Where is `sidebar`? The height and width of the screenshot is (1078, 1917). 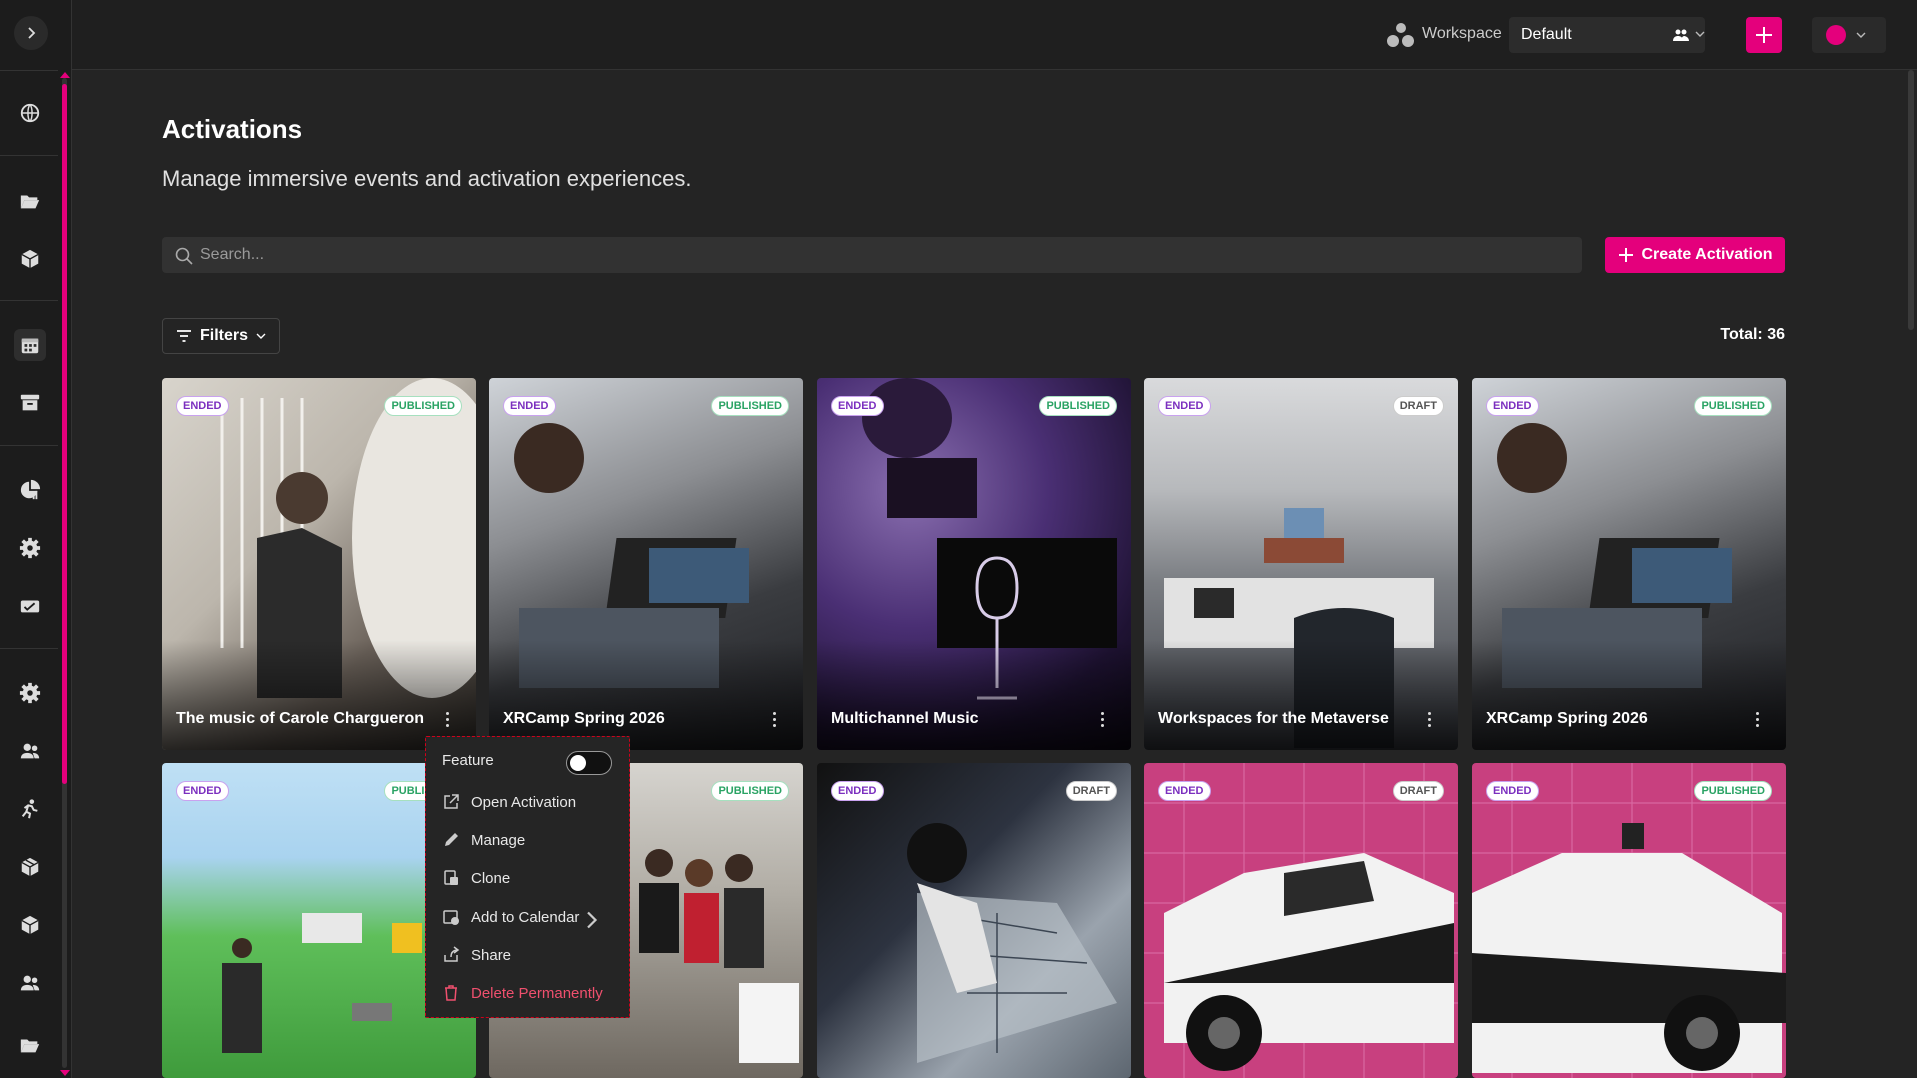
sidebar is located at coordinates (36, 539).